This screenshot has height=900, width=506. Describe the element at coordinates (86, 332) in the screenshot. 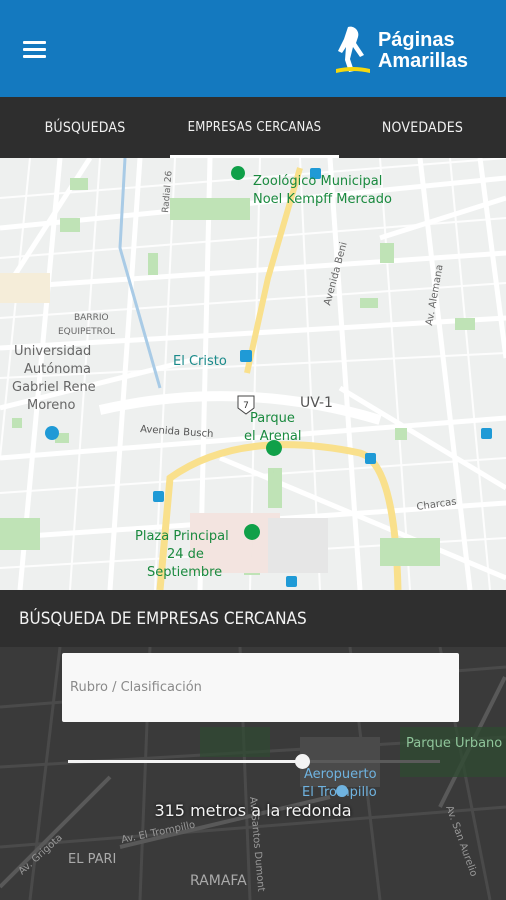

I see `map-label-barrio-2: EQUIPETROL` at that location.